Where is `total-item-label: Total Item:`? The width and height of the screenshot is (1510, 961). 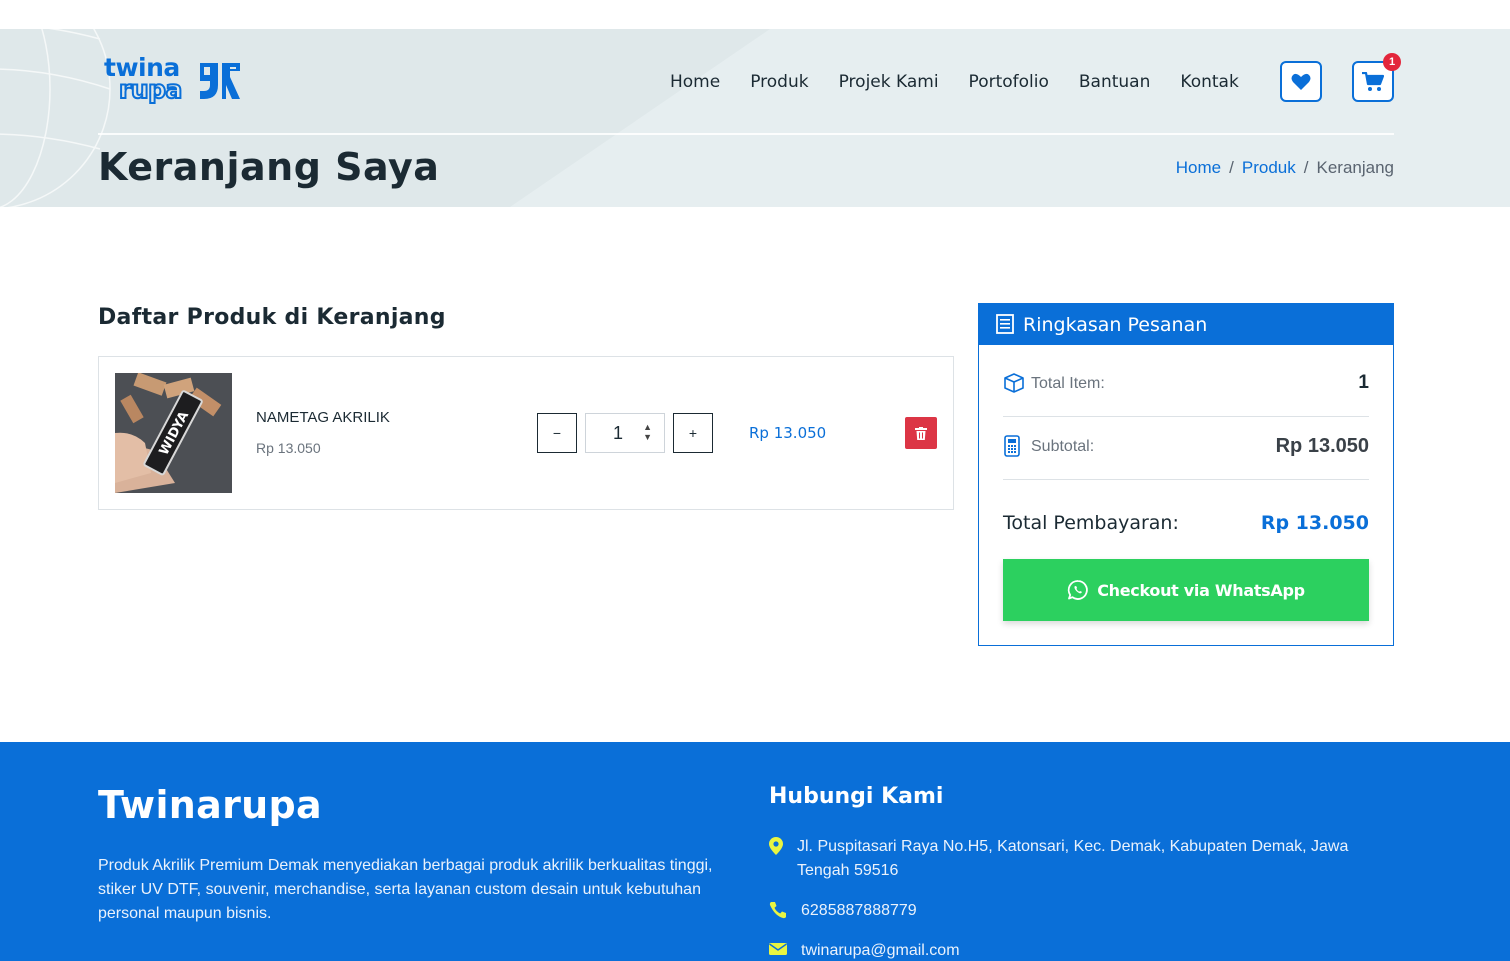
total-item-label: Total Item: is located at coordinates (1068, 383).